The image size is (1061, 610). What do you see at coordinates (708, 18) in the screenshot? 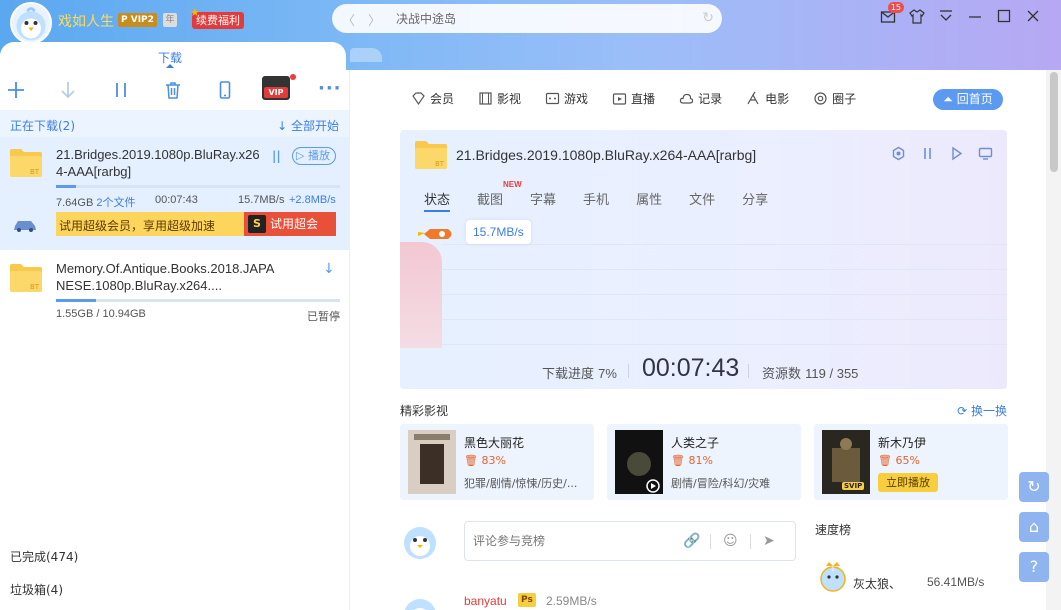
I see `refresh-icon: ↻` at bounding box center [708, 18].